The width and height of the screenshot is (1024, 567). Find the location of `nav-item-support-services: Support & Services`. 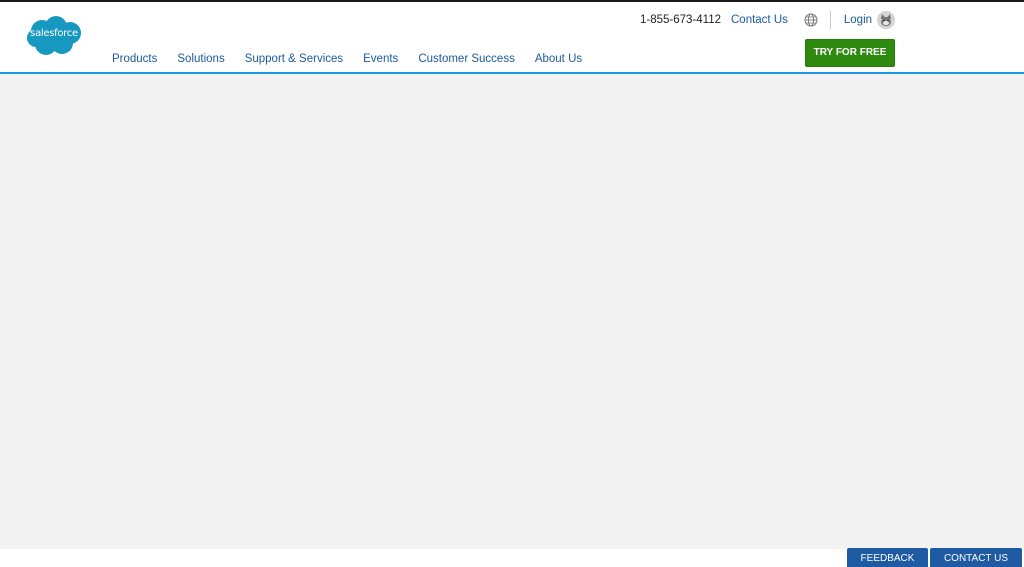

nav-item-support-services: Support & Services is located at coordinates (294, 61).